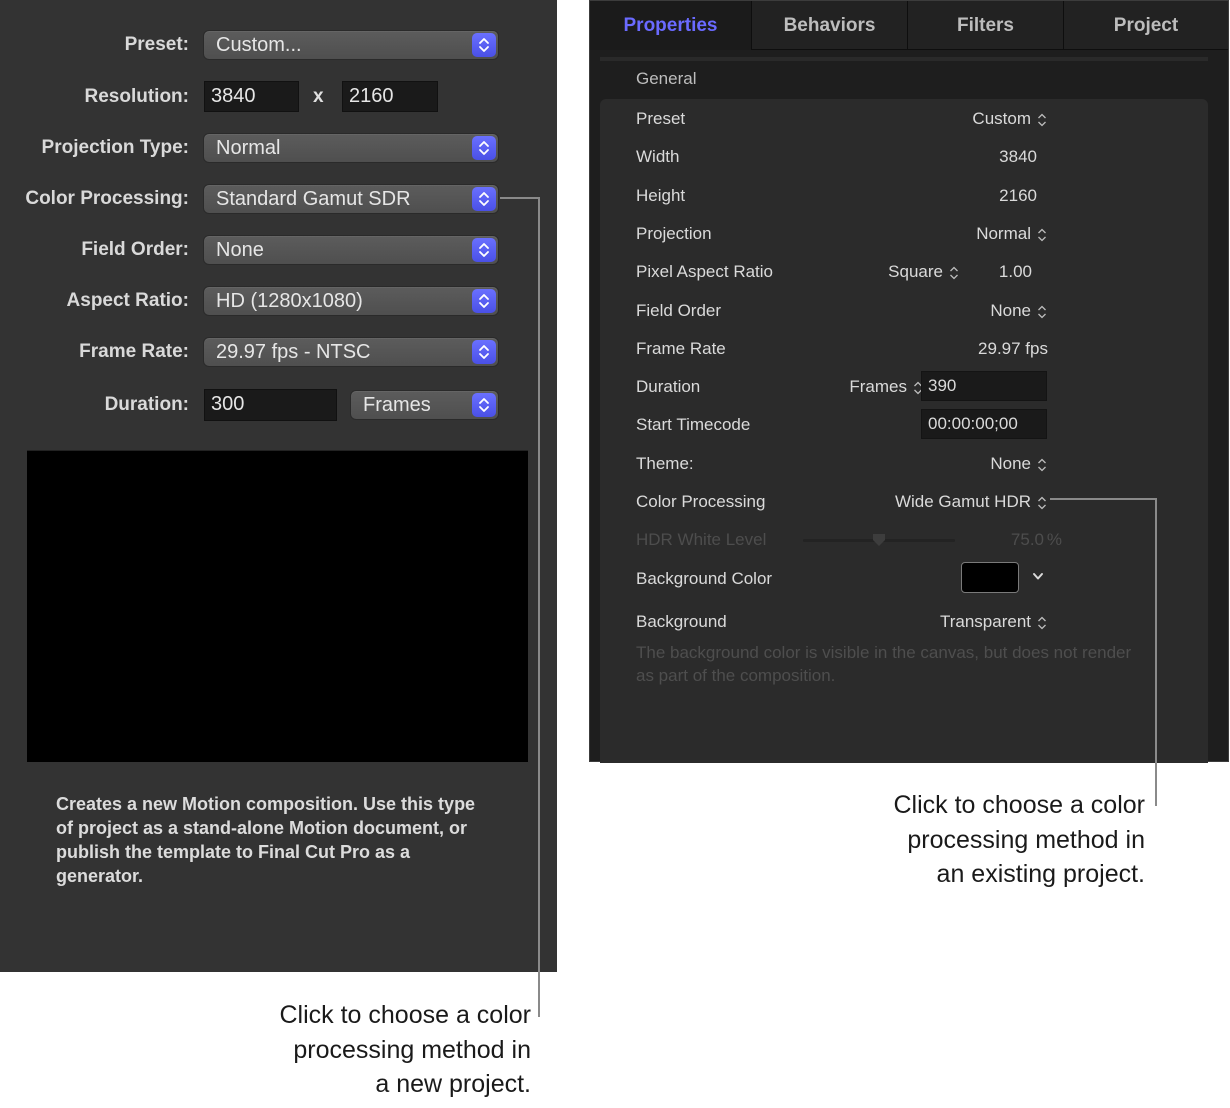 This screenshot has height=1108, width=1230. I want to click on duration-field: 300, so click(270, 405).